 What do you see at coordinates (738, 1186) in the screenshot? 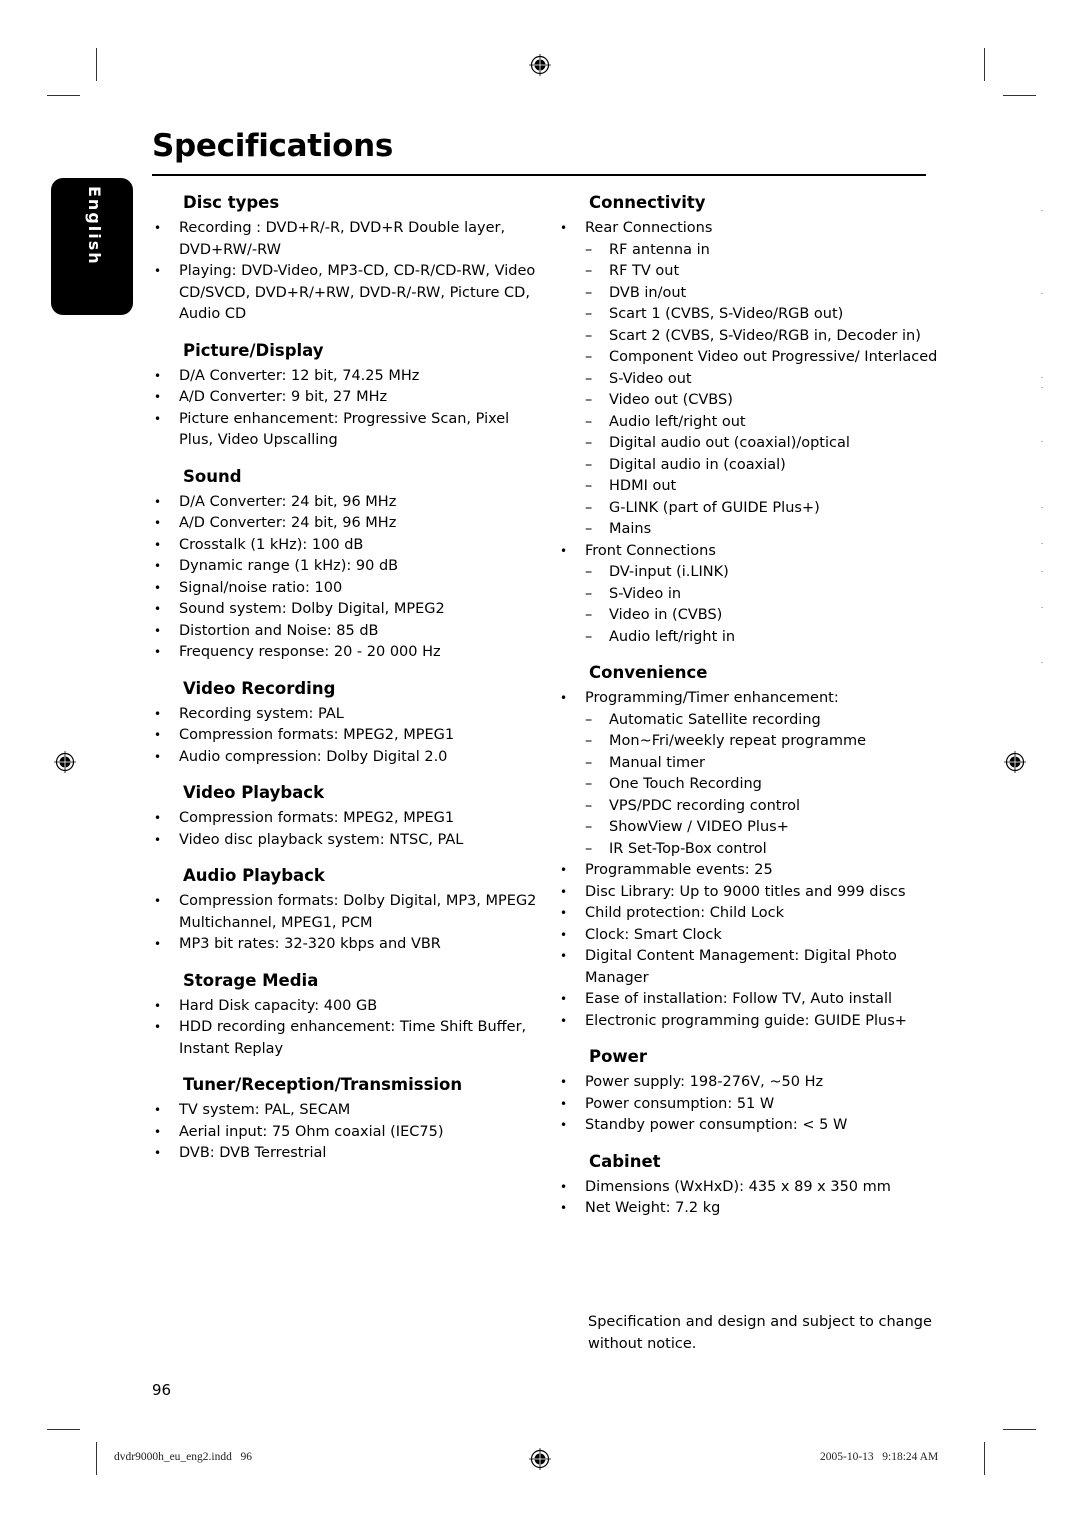
I see `spec-item-text: Dimensions (WxHxD): 435 x 89 x 350 mm` at bounding box center [738, 1186].